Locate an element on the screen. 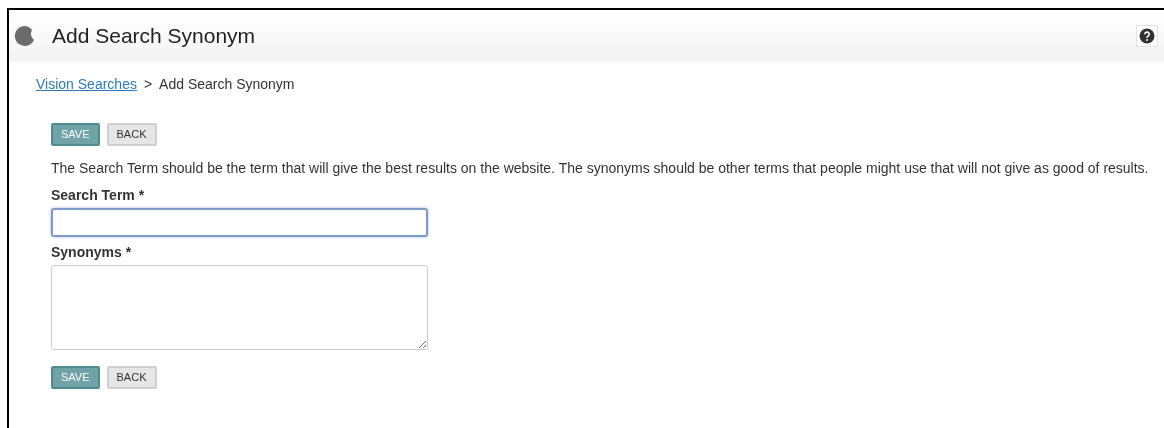  field-label: Search Term * is located at coordinates (98, 195).